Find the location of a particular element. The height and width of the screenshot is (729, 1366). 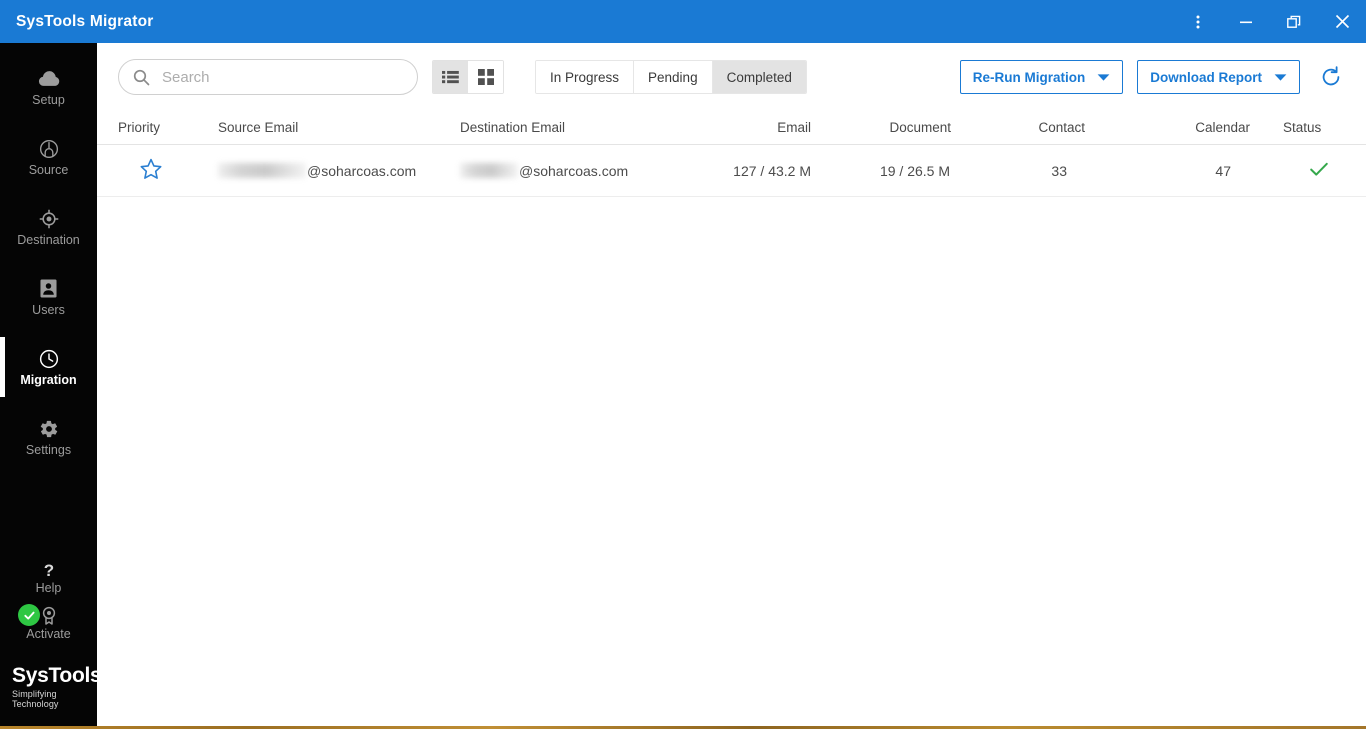

close-button is located at coordinates (1342, 21).